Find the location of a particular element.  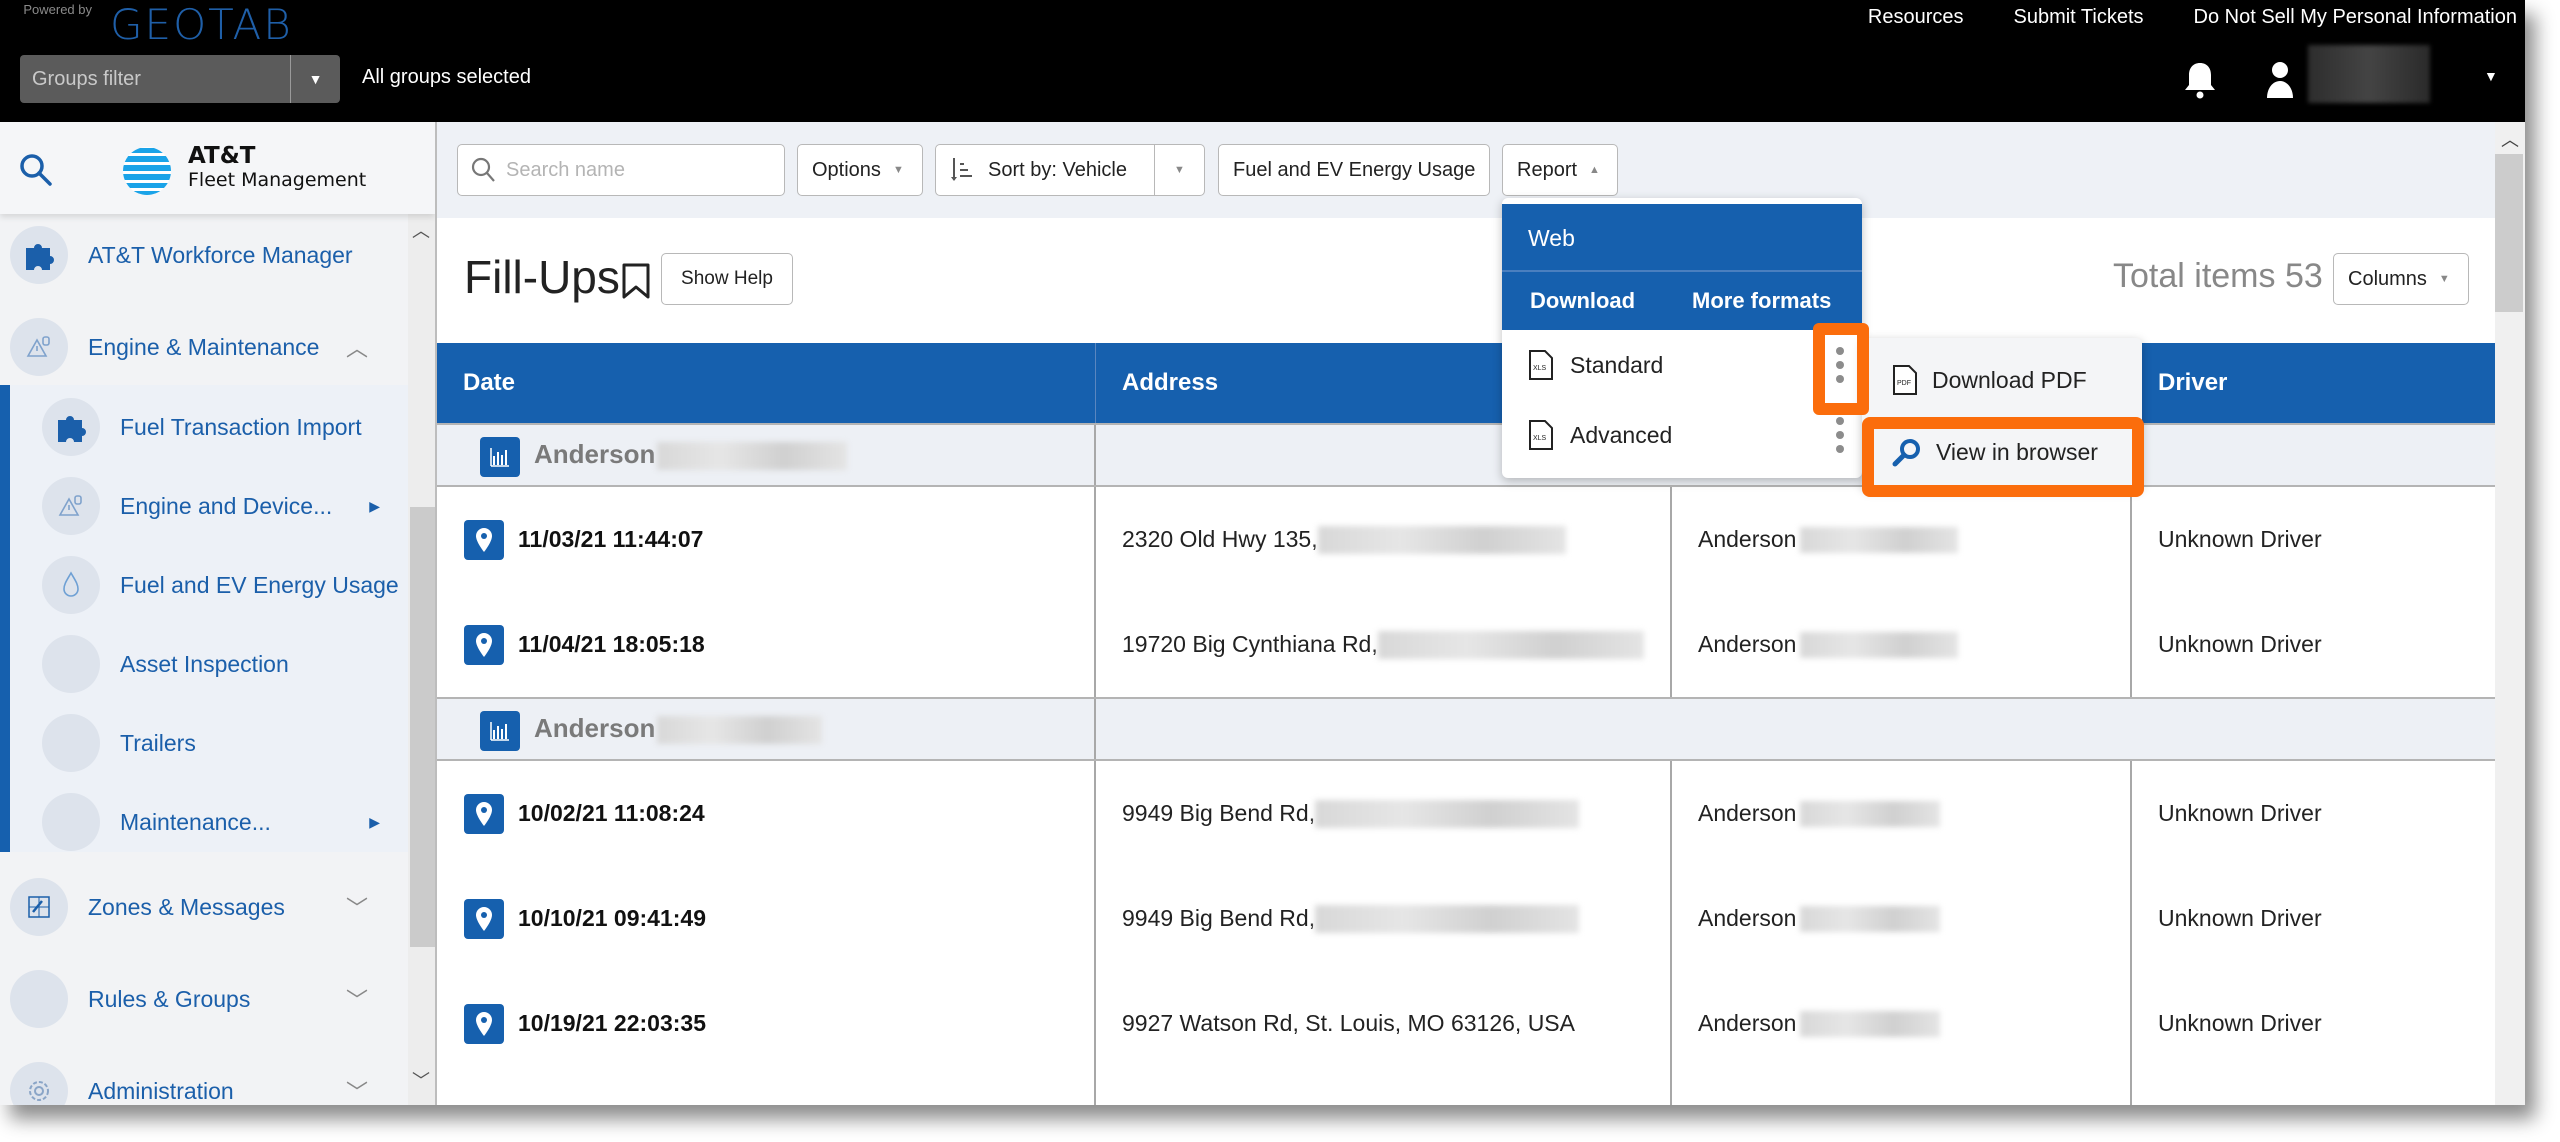

geotab-logo: GEOTAB is located at coordinates (201, 24).